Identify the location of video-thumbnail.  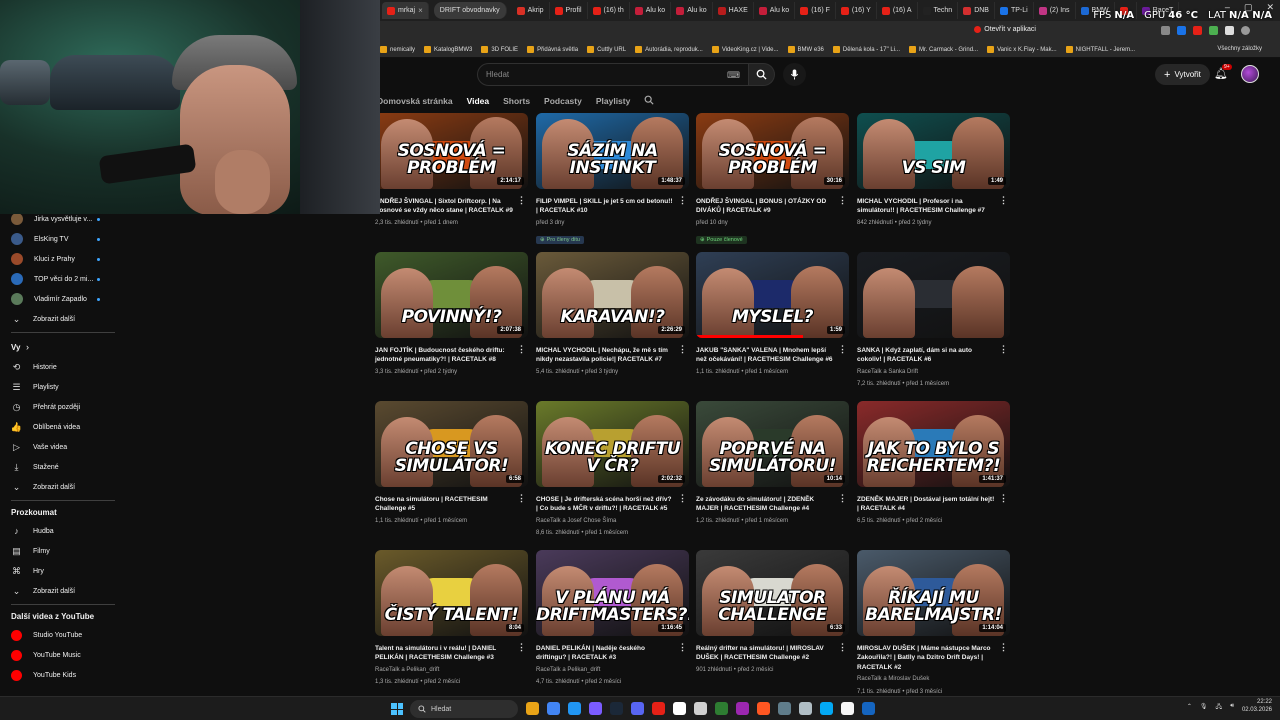
(933, 295).